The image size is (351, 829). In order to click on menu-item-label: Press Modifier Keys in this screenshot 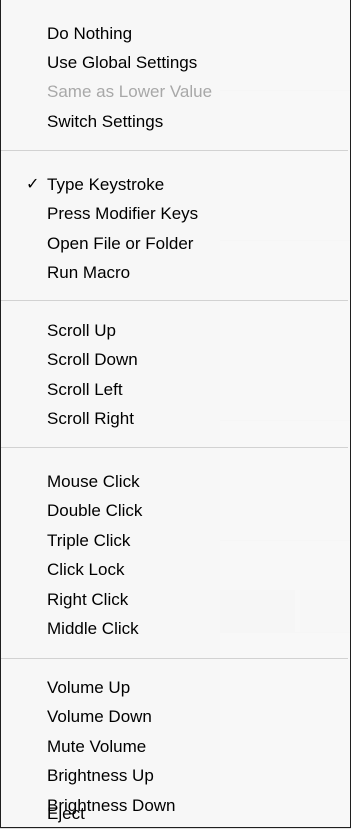, I will do `click(123, 213)`.